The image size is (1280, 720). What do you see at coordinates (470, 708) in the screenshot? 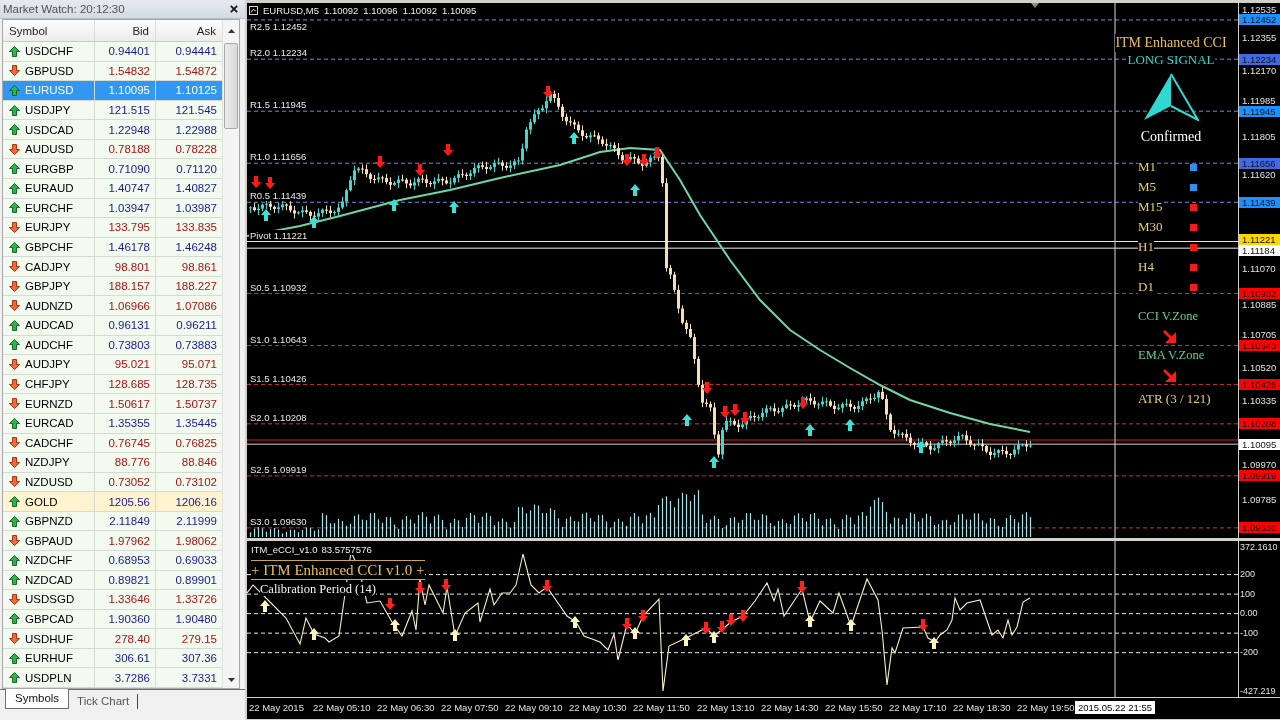
I see `time-label: 22 May 07:50` at bounding box center [470, 708].